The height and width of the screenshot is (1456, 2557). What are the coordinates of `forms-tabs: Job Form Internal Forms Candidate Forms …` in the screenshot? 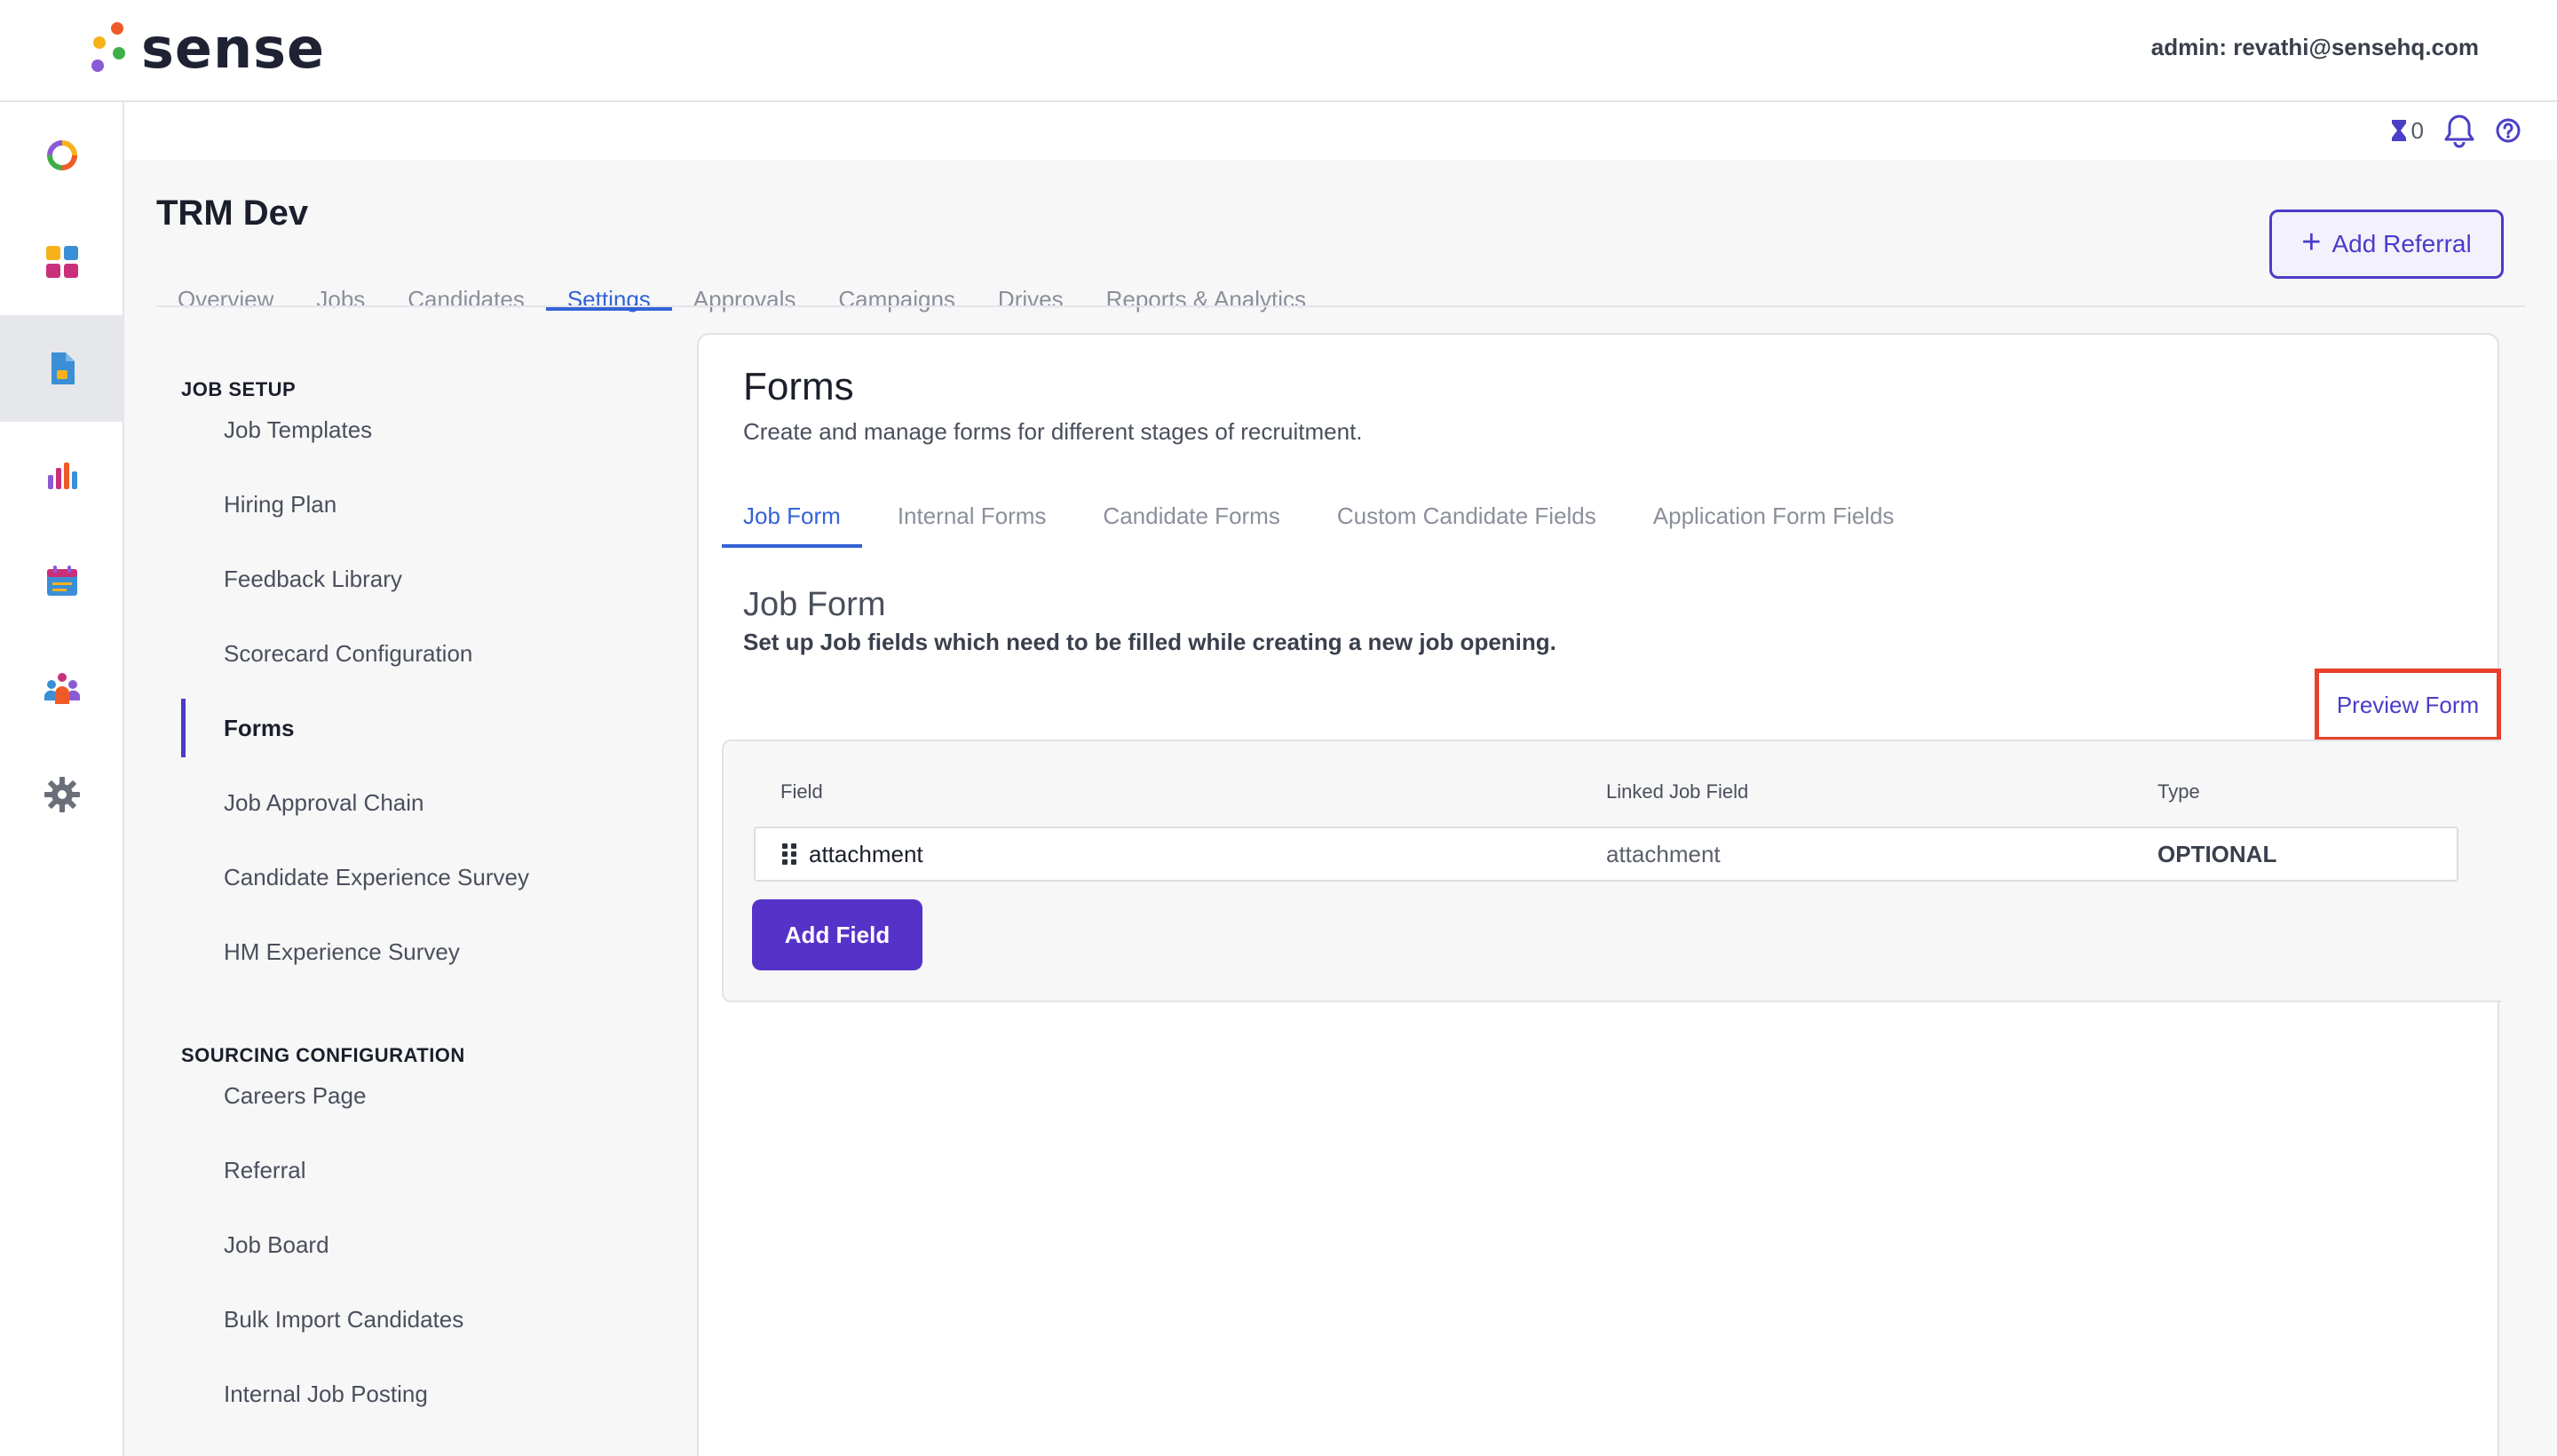 It's located at (1325, 508).